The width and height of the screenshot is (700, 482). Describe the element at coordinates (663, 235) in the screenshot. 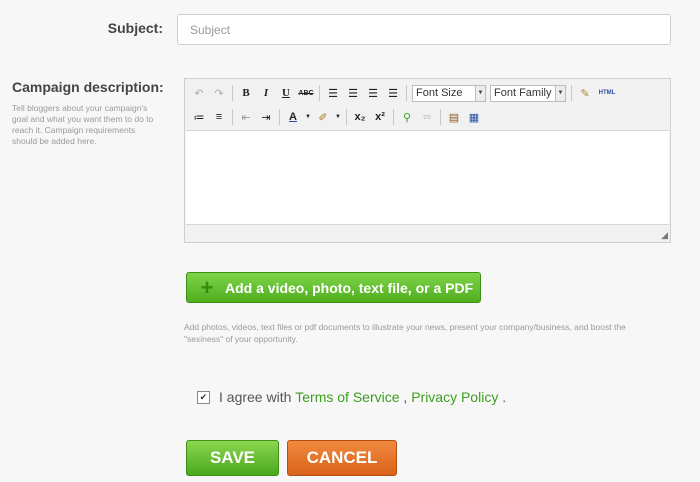

I see `resize-handle-icon: ◢` at that location.